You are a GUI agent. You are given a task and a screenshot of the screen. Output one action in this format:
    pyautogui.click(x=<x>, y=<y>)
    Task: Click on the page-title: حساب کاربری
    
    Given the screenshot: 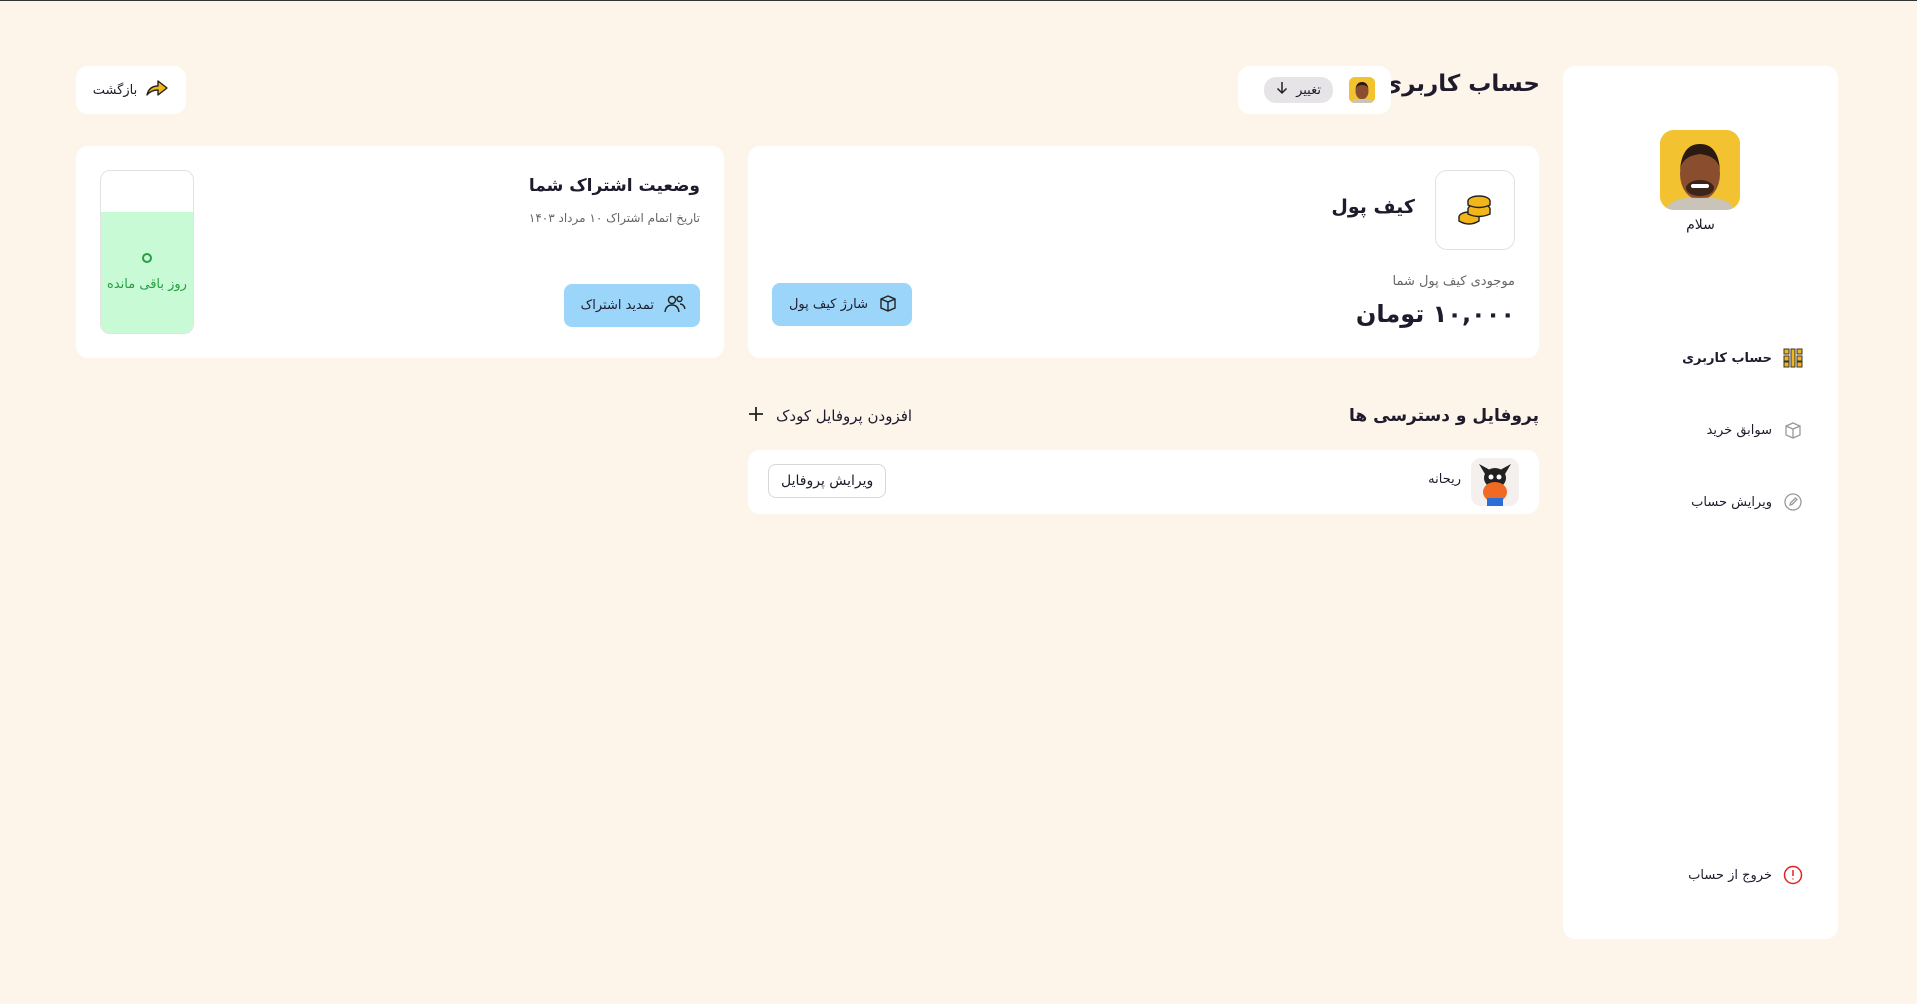 What is the action you would take?
    pyautogui.click(x=1460, y=84)
    